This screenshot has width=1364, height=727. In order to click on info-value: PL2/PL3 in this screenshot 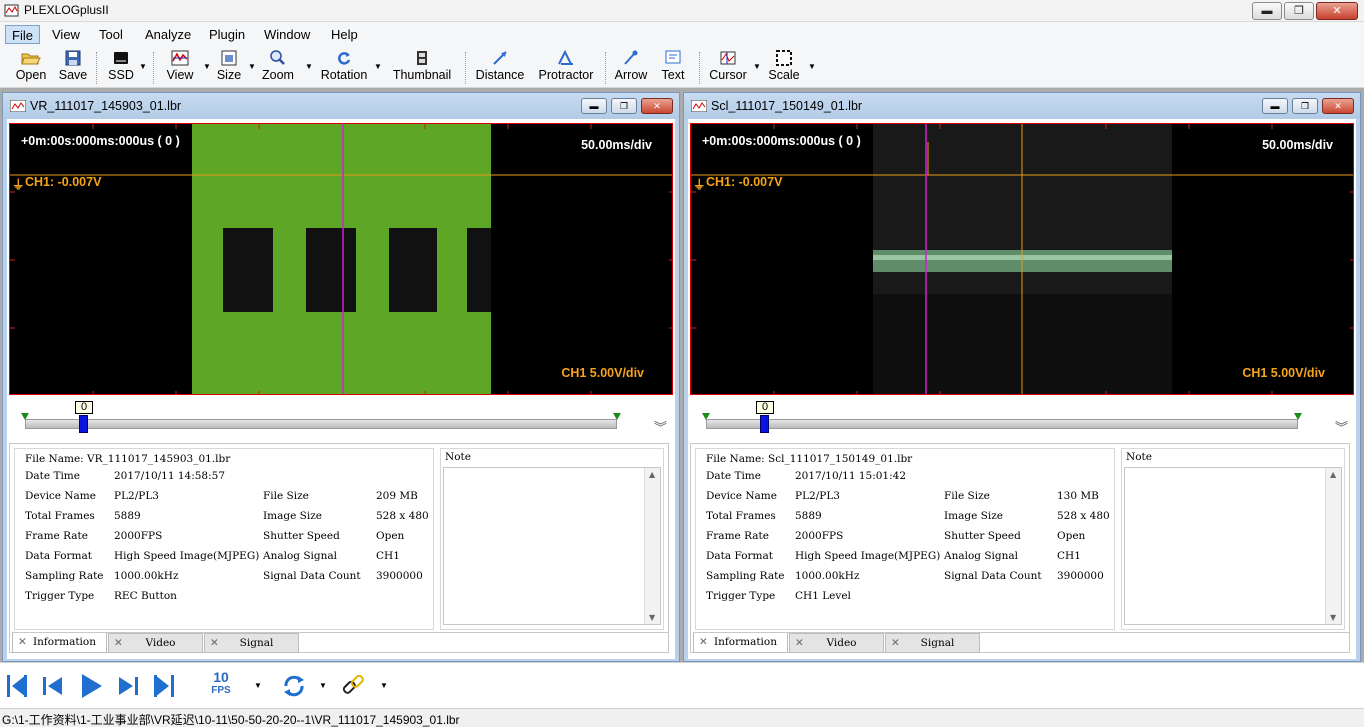, I will do `click(817, 496)`.